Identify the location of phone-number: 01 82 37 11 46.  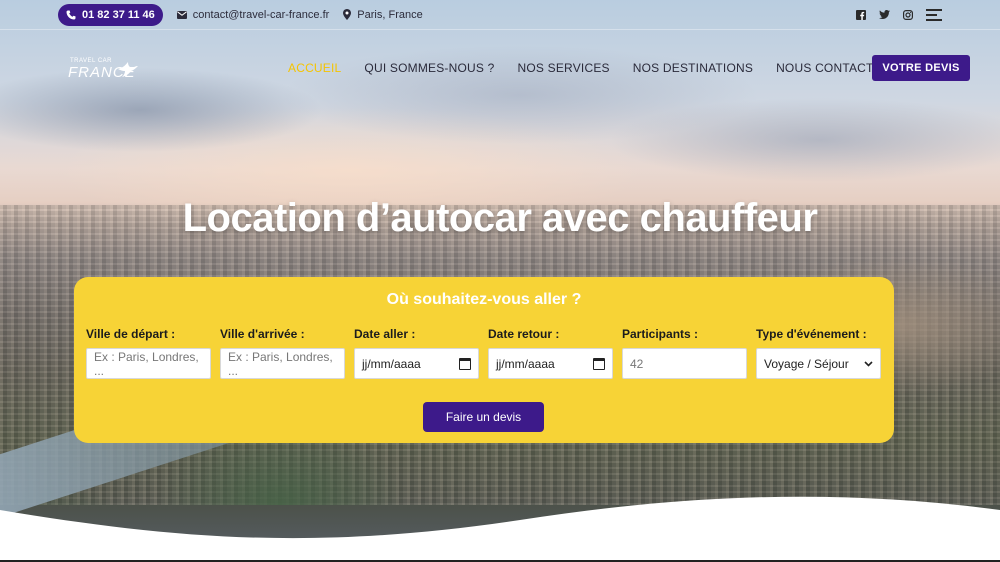
(118, 14).